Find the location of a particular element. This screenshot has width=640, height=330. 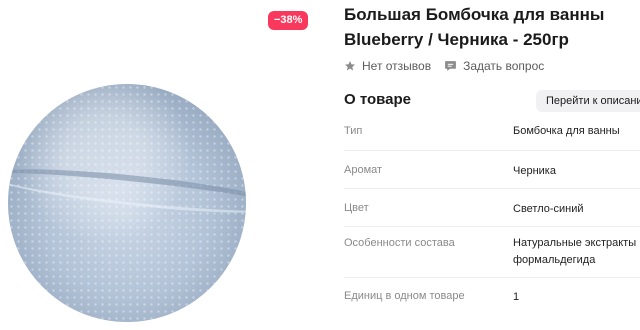

star-icon is located at coordinates (350, 66).